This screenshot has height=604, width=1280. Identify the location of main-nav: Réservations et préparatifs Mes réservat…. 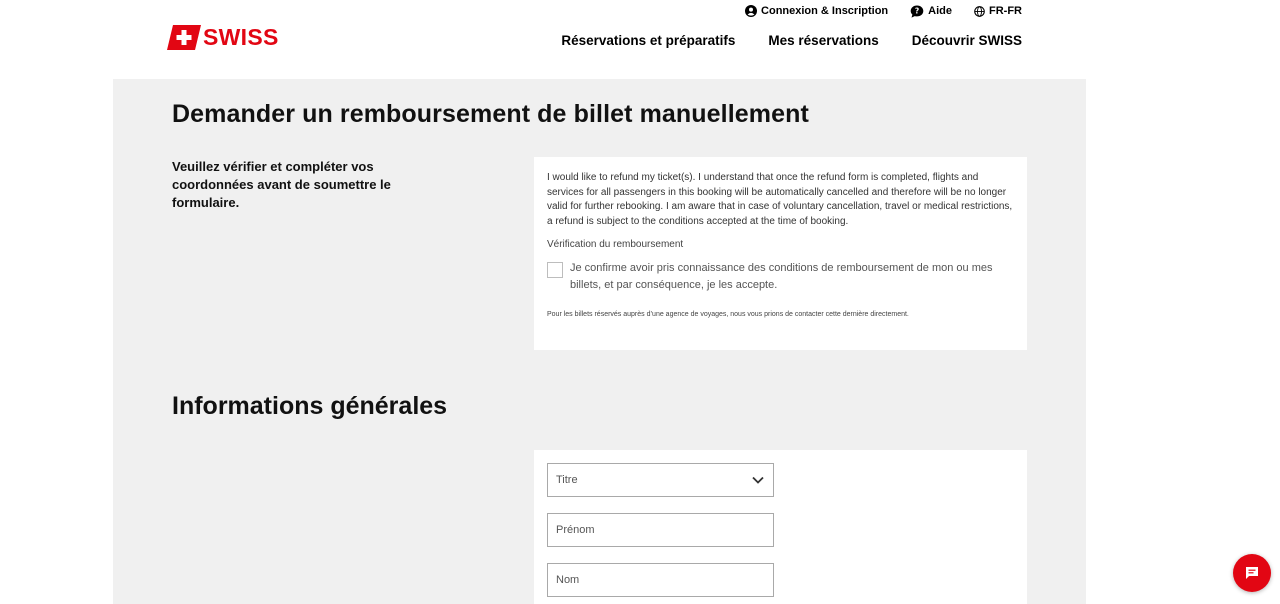
(791, 40).